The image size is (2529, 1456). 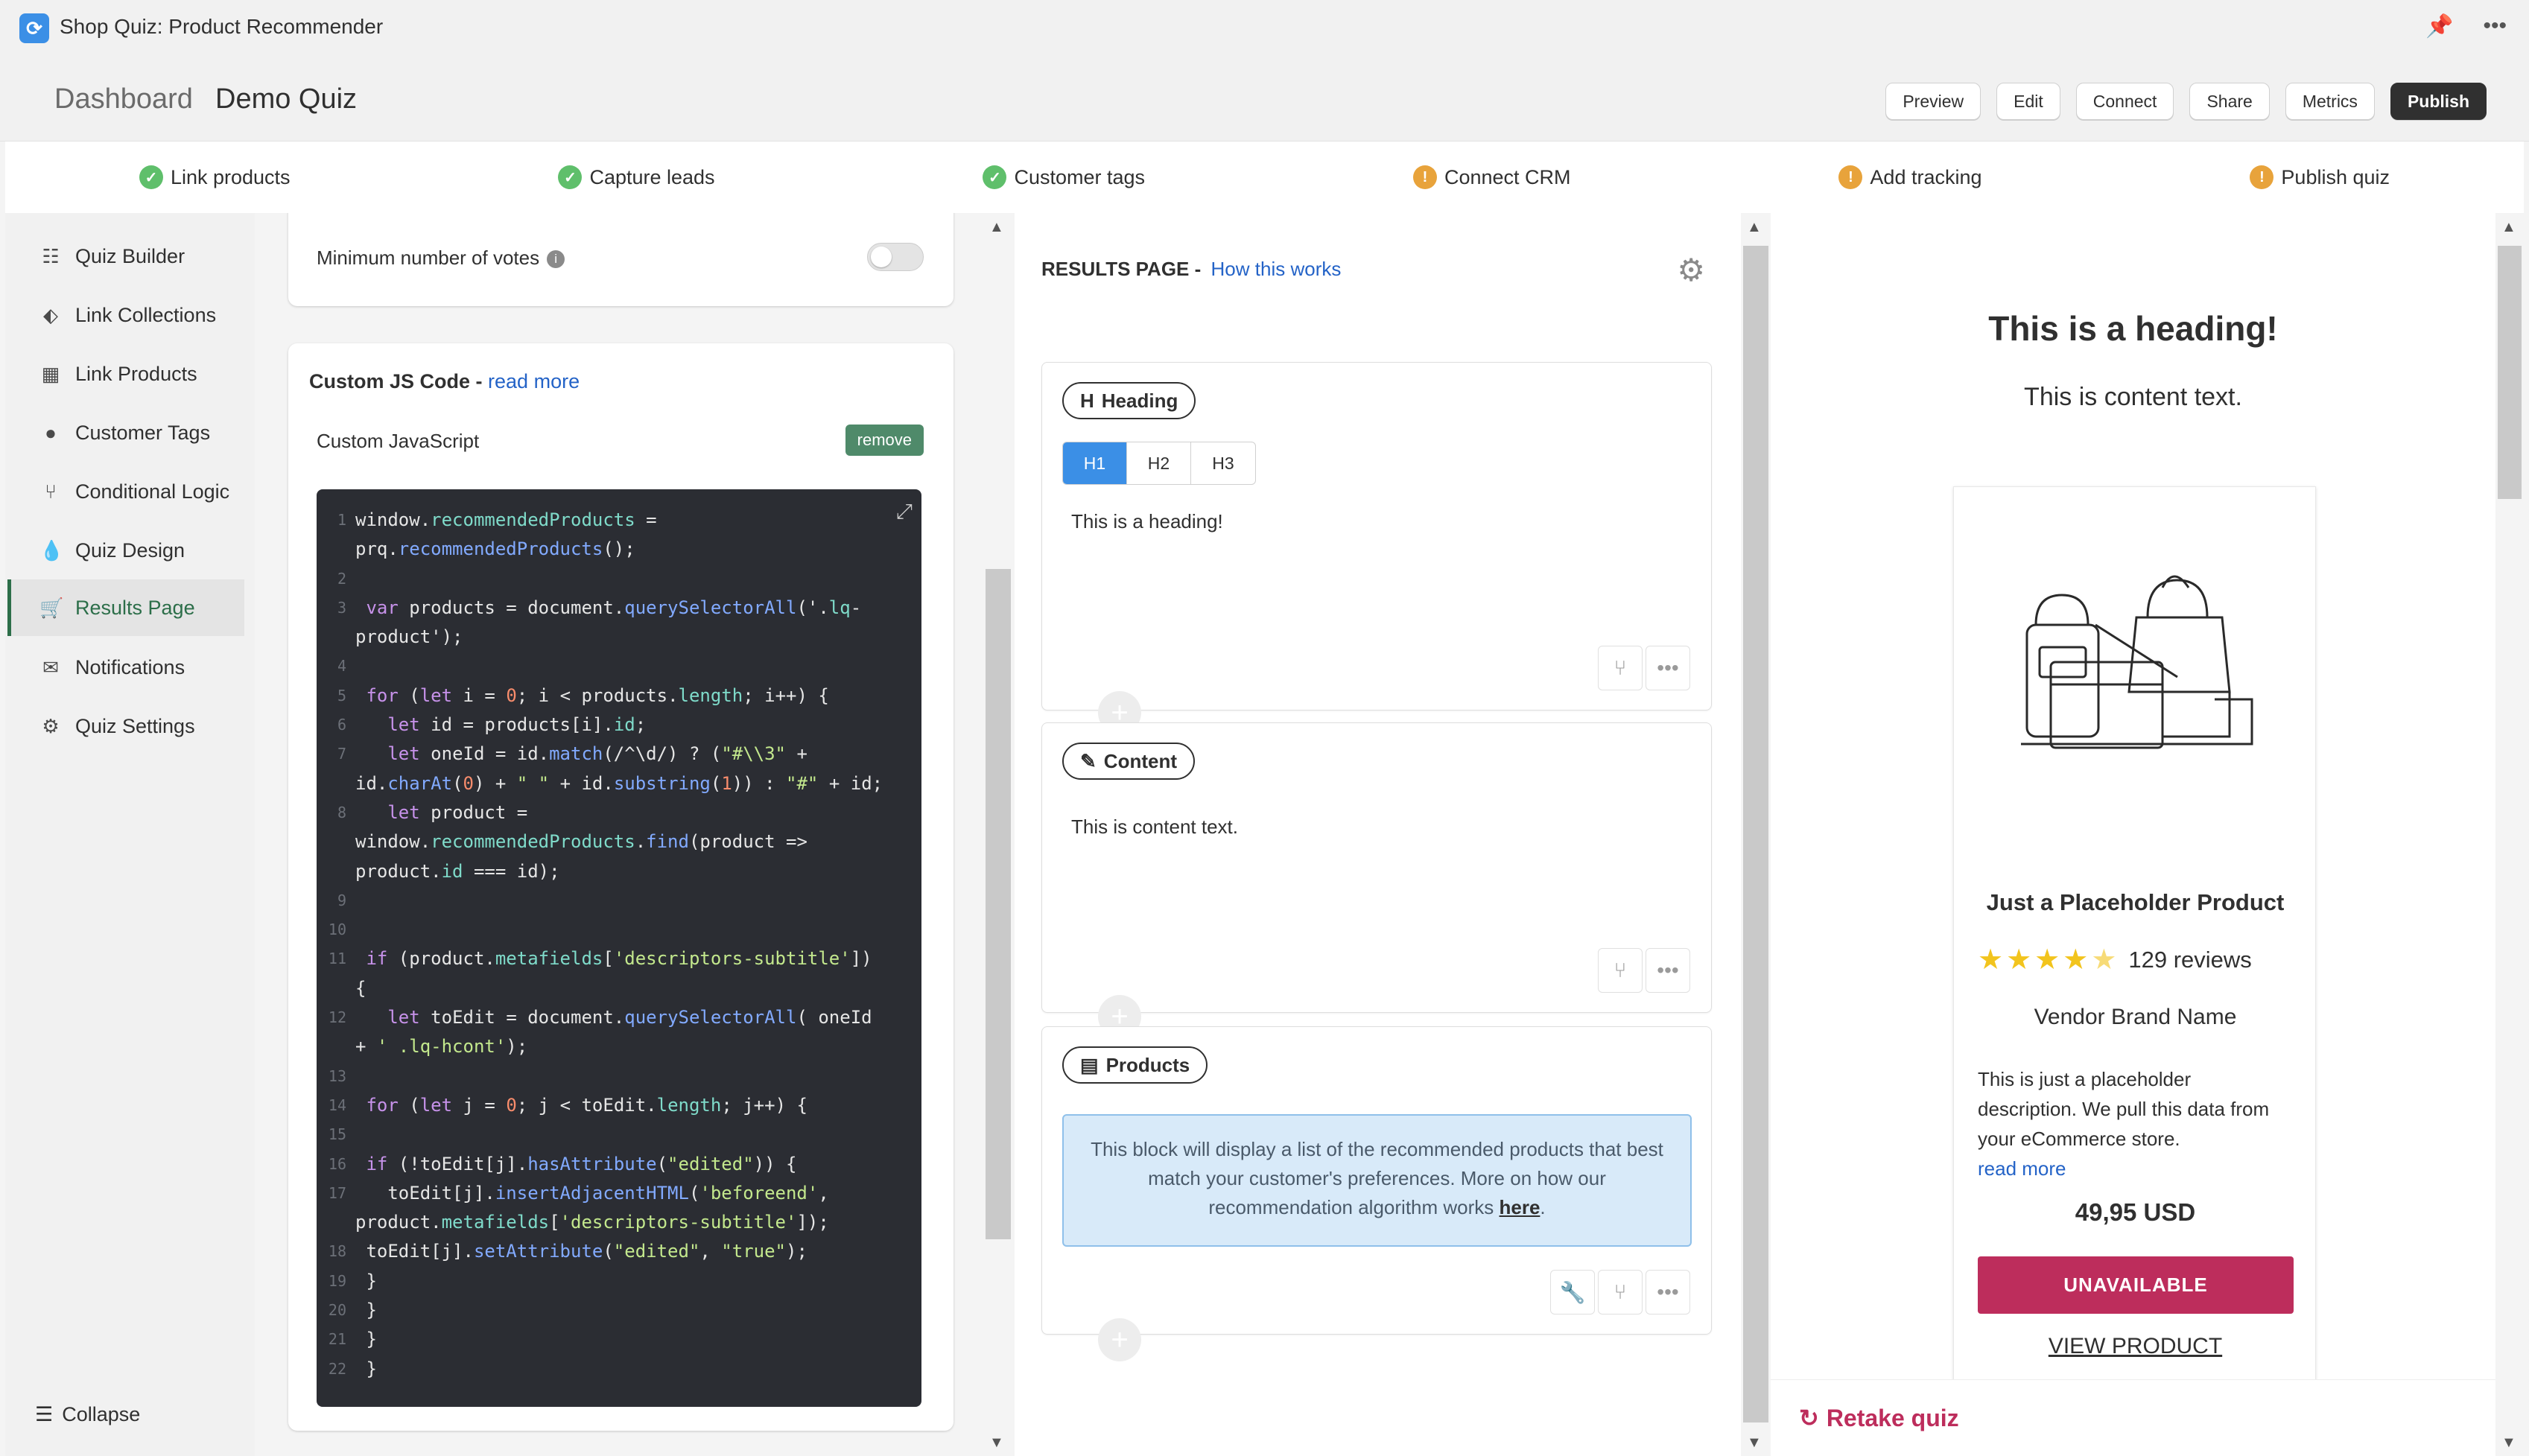 I want to click on sidebar-item-link-collections: ⬖ Link Collections, so click(x=126, y=315).